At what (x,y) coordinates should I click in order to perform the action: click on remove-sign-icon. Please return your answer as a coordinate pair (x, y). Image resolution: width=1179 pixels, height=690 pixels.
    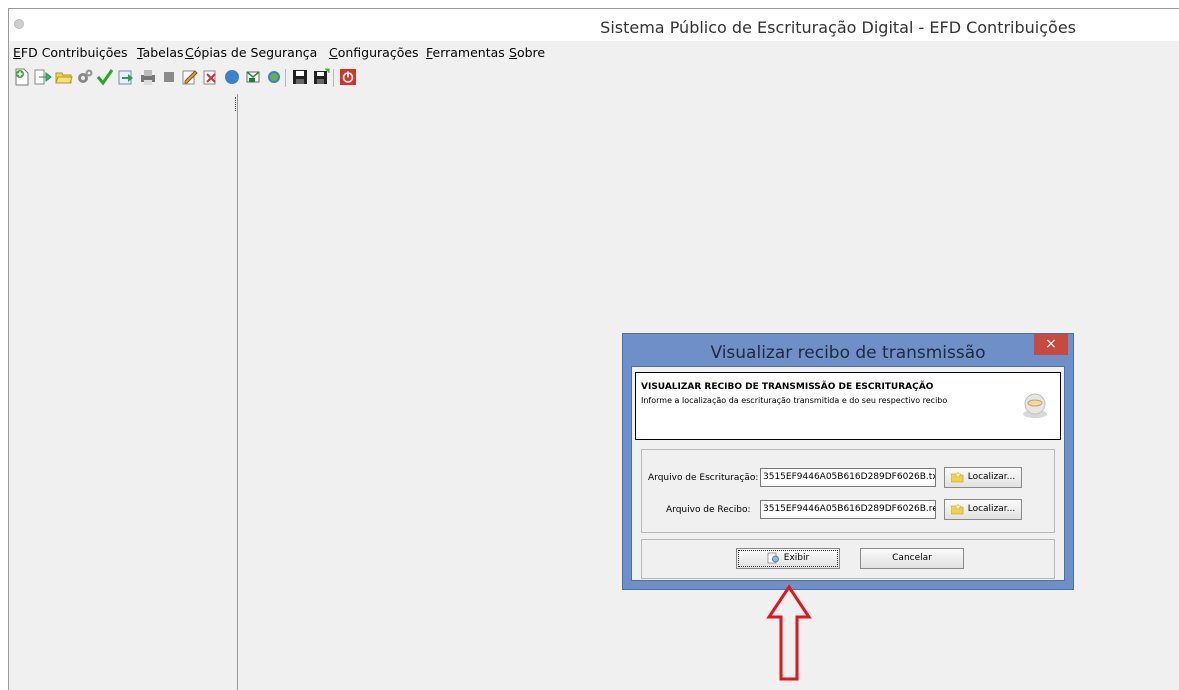
    Looking at the image, I should click on (211, 77).